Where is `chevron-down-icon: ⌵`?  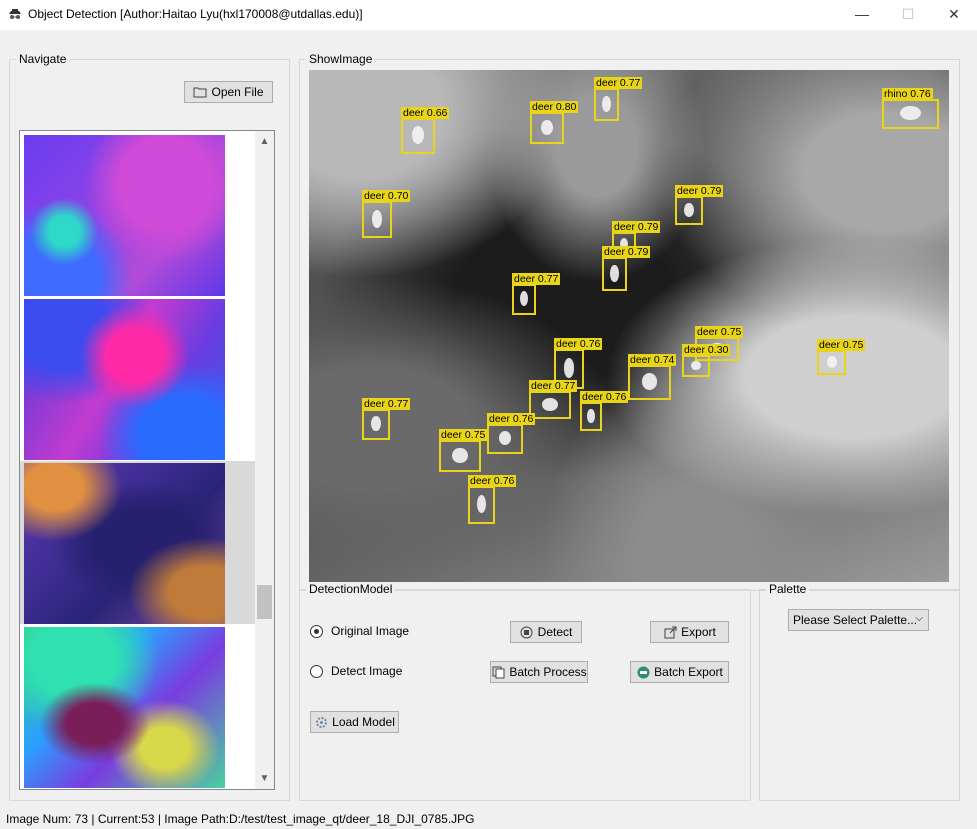
chevron-down-icon: ⌵ is located at coordinates (919, 618).